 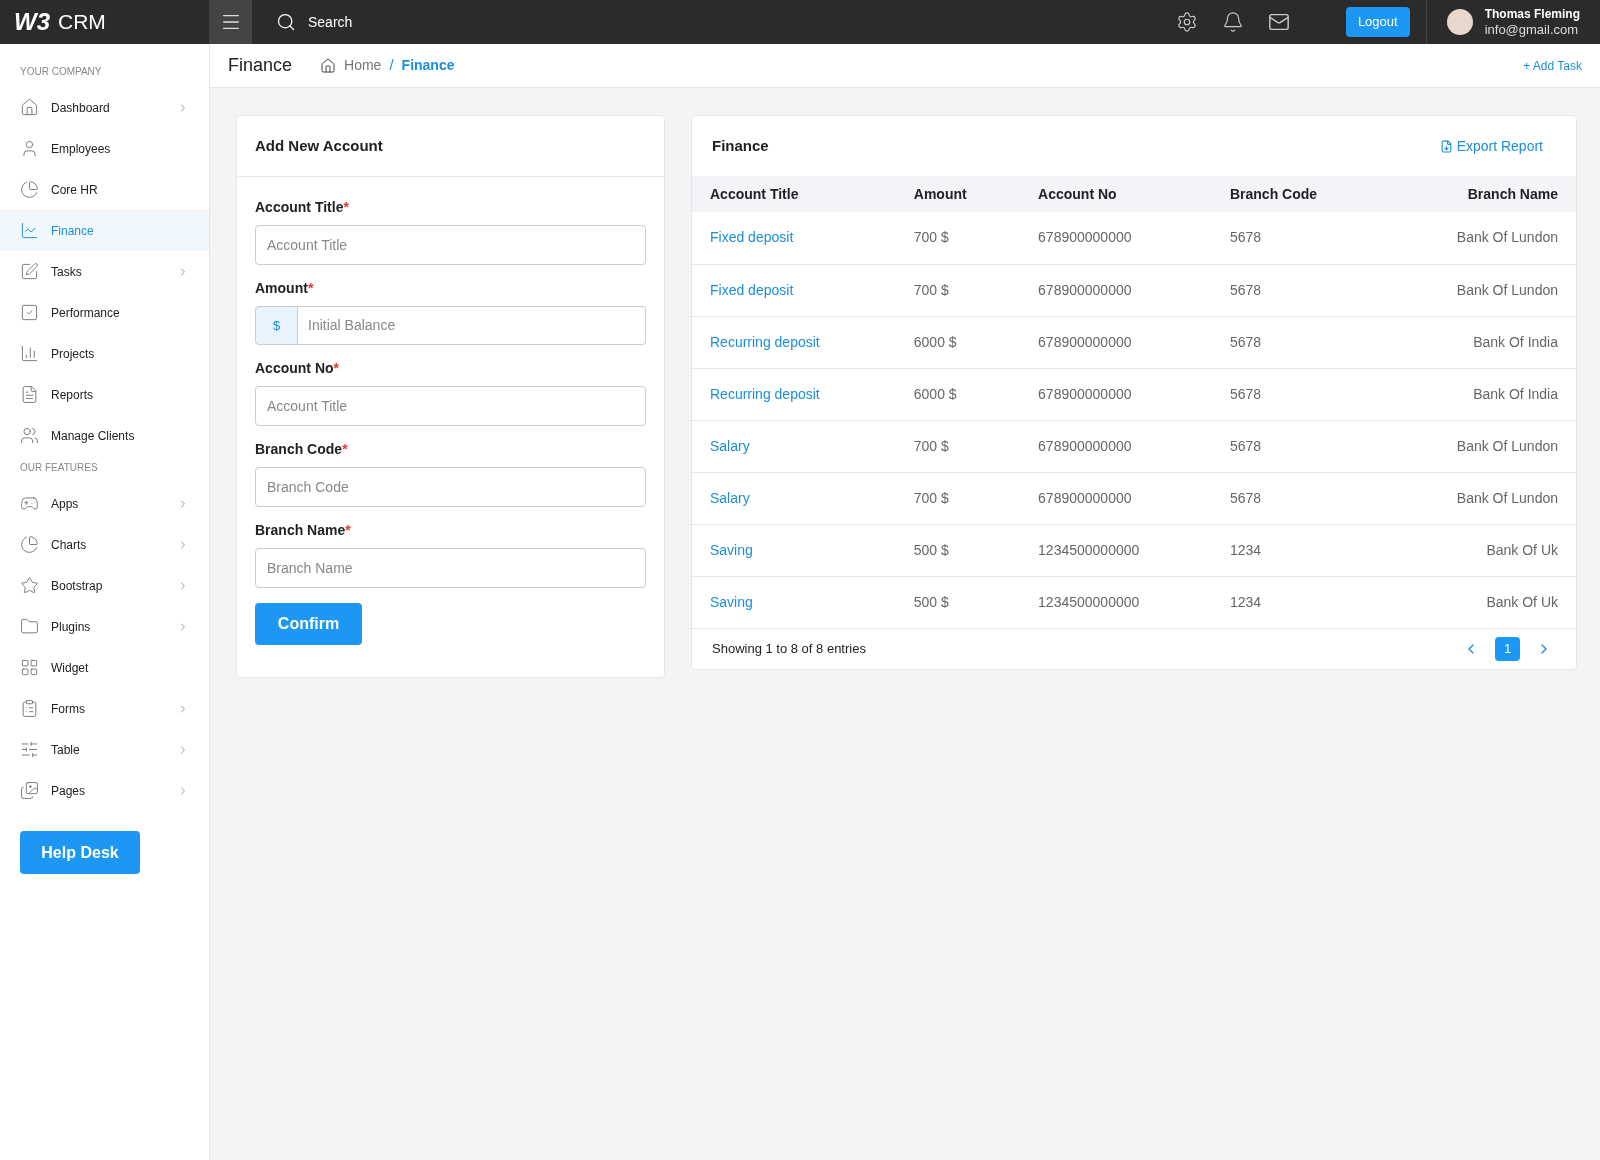 I want to click on section-heading: YOUR COMPANY, so click(x=61, y=72).